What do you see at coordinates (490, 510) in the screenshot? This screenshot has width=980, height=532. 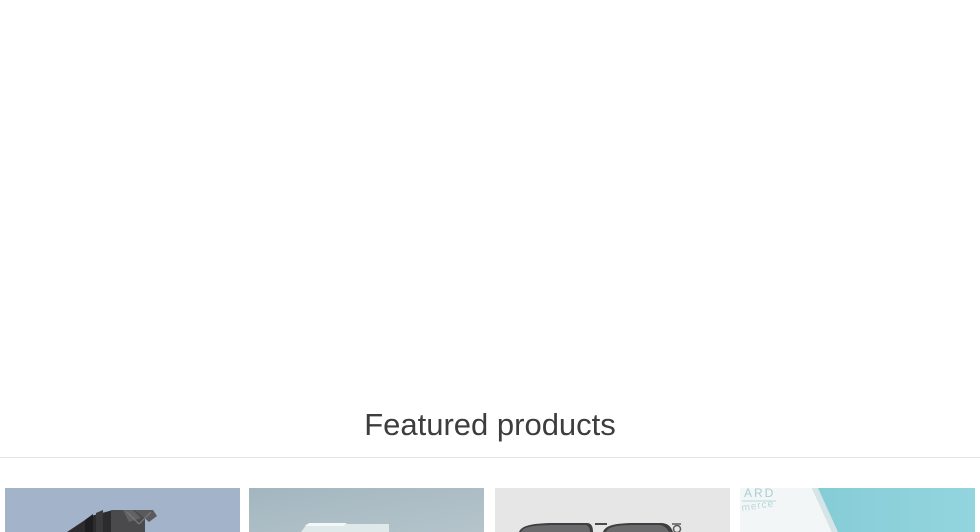 I see `featured-products-grid: ARD merce` at bounding box center [490, 510].